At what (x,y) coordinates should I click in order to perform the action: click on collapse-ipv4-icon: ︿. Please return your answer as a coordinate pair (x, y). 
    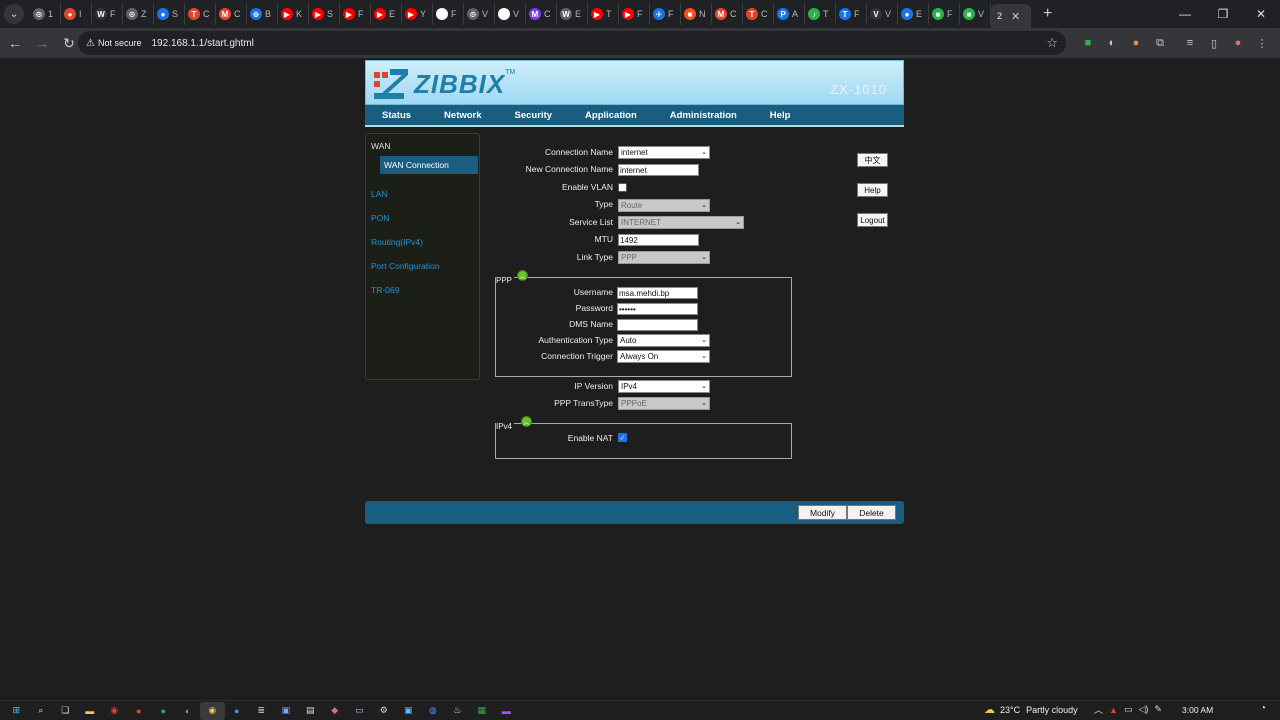
    Looking at the image, I should click on (526, 421).